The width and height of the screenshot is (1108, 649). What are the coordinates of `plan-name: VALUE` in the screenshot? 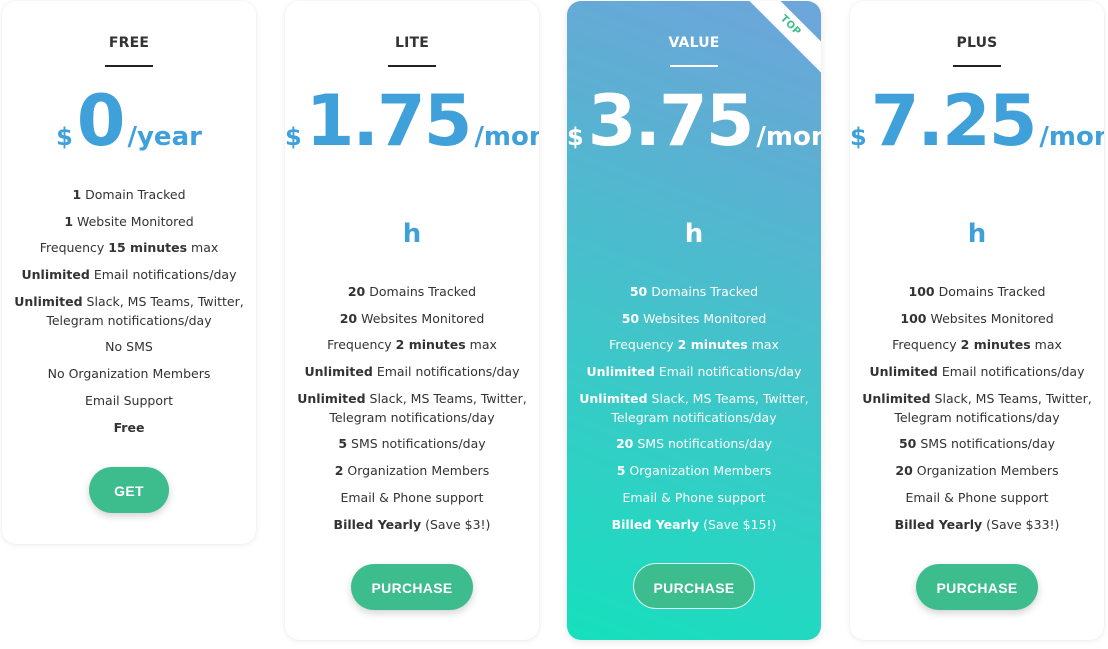 It's located at (694, 43).